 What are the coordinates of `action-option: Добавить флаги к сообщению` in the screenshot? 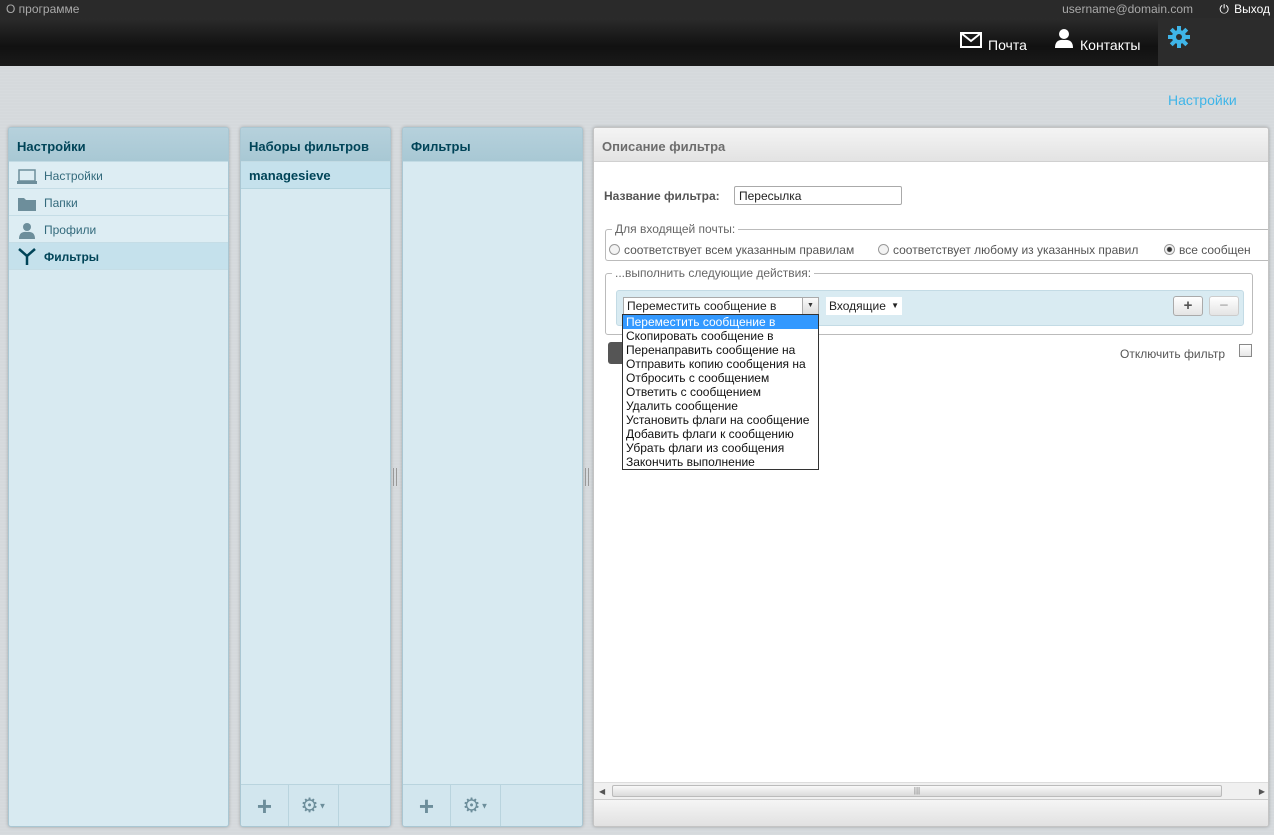 It's located at (720, 434).